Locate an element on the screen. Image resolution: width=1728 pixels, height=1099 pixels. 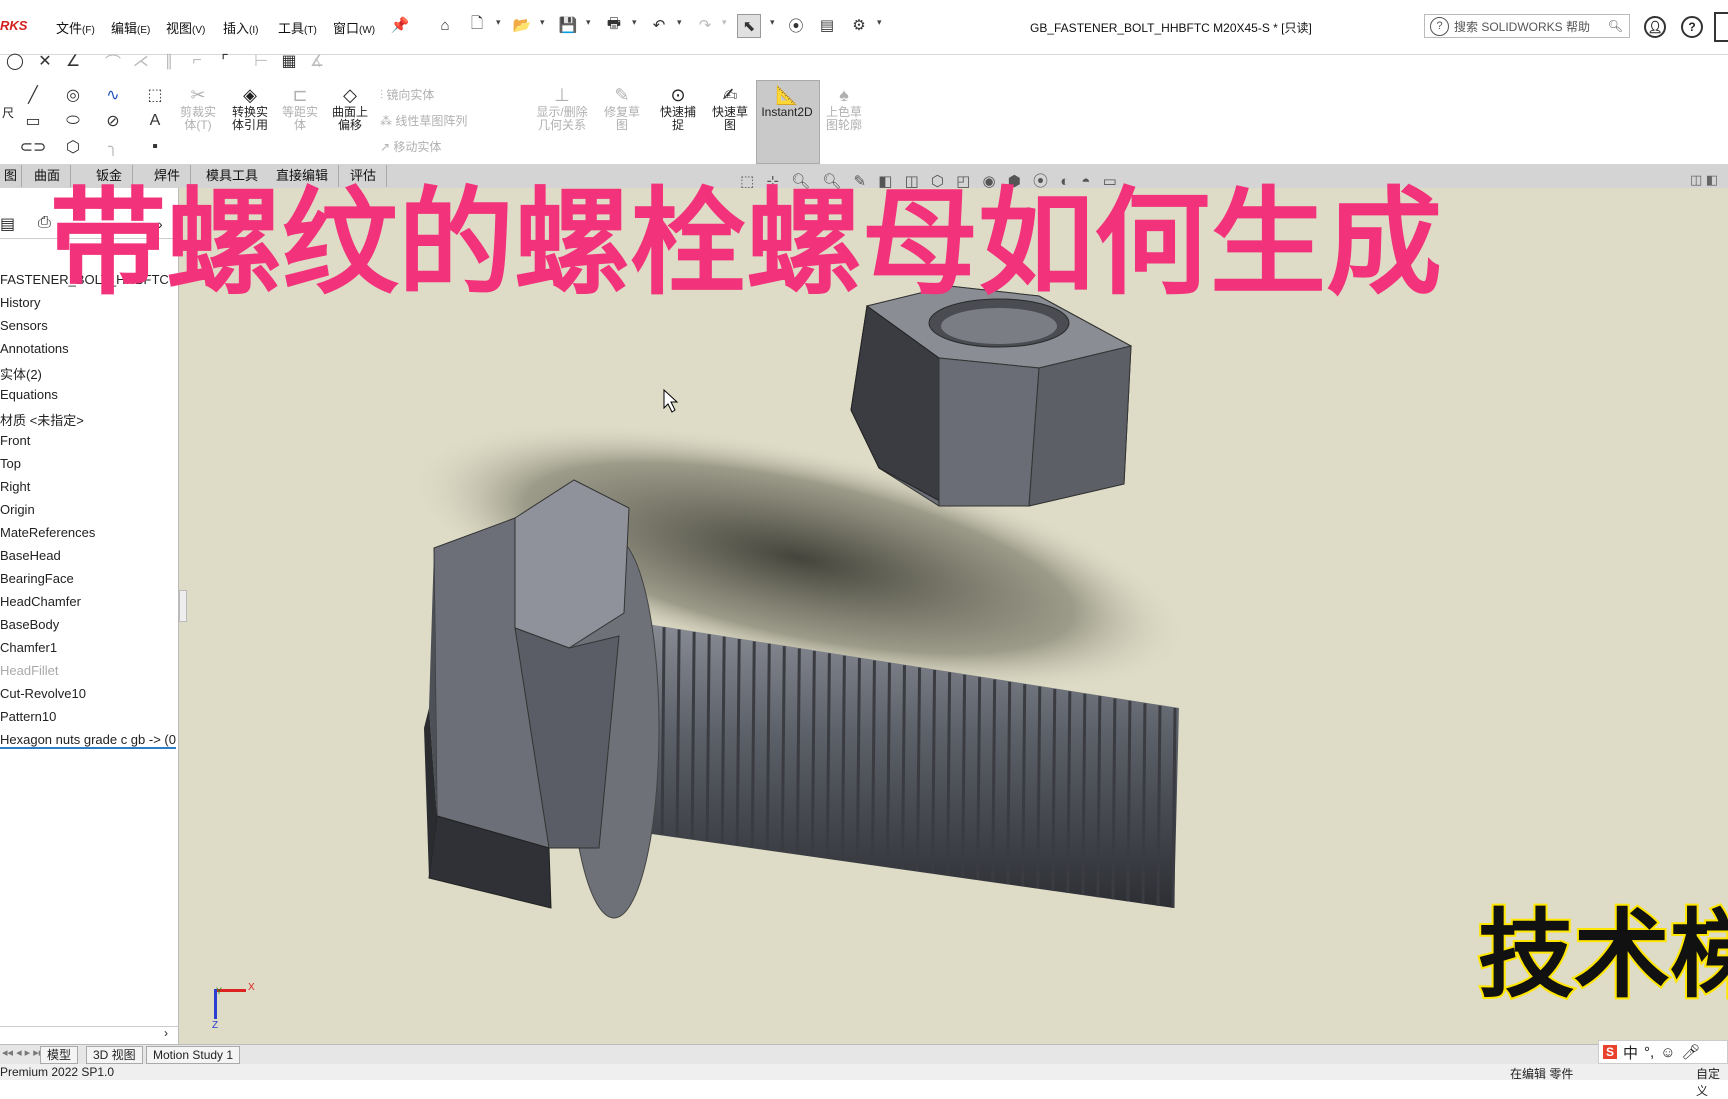
fillet-icon: ⌒ is located at coordinates (113, 61).